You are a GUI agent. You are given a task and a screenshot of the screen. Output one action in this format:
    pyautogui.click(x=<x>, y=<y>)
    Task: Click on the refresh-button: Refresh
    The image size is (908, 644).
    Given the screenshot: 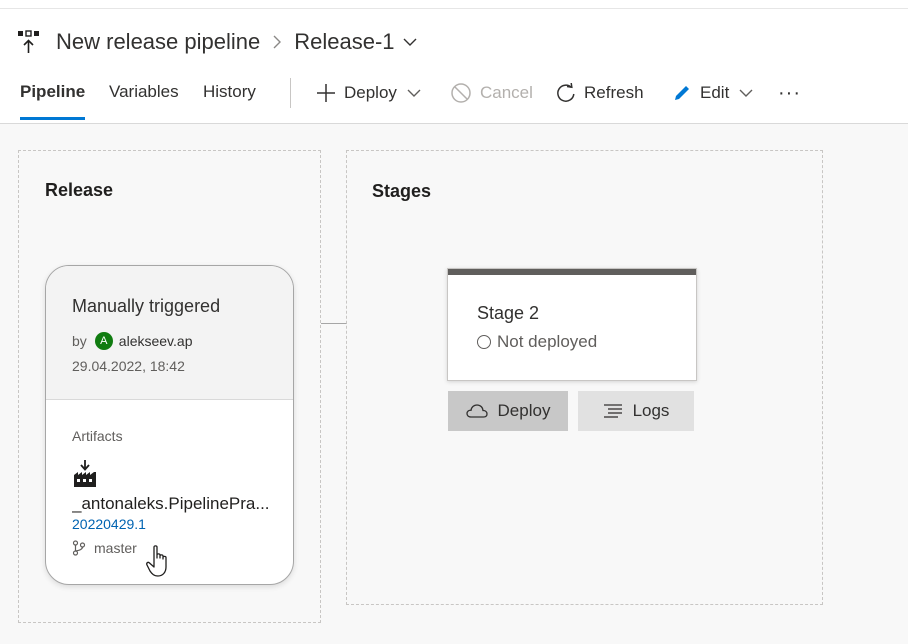 What is the action you would take?
    pyautogui.click(x=600, y=93)
    